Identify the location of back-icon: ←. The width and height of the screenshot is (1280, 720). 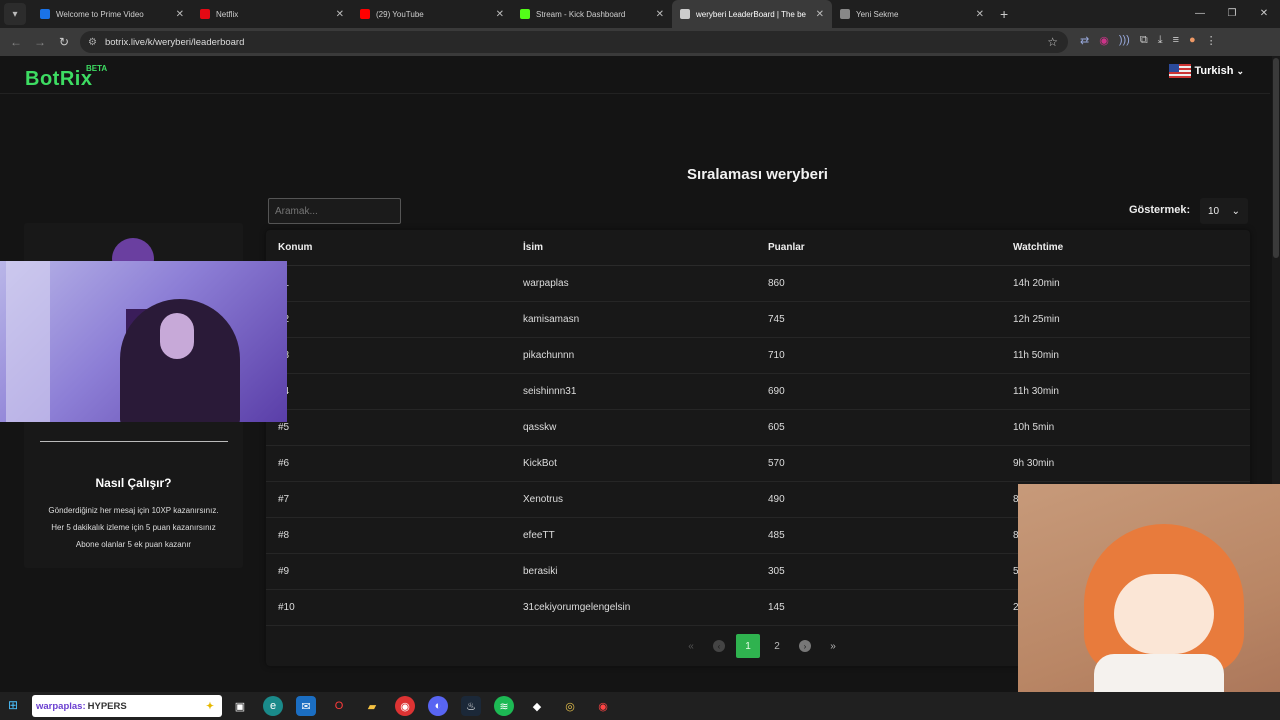
(16, 42).